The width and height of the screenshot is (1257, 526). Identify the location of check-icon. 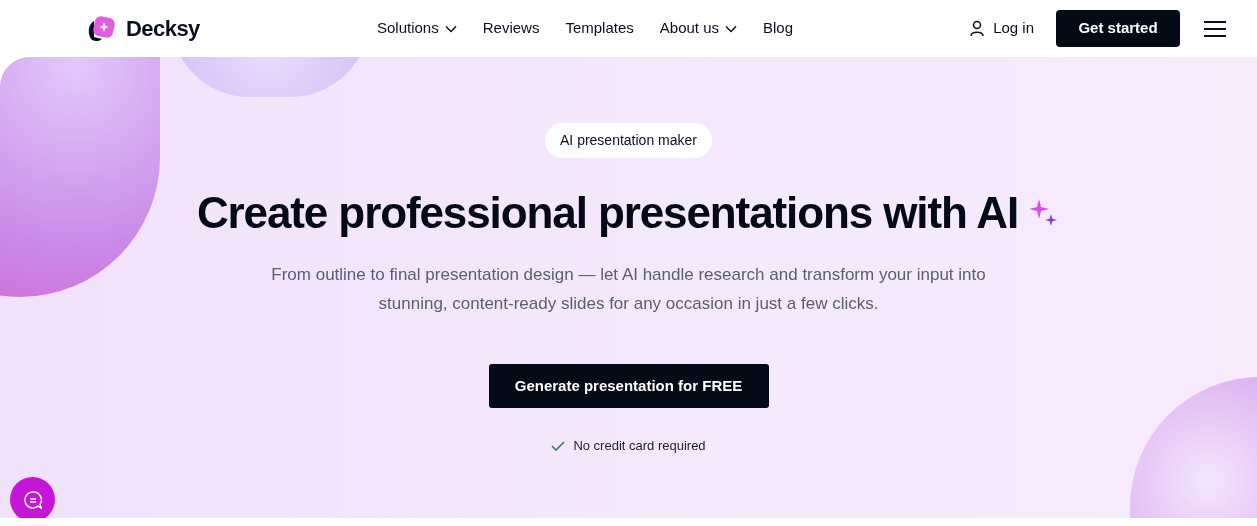
(558, 445).